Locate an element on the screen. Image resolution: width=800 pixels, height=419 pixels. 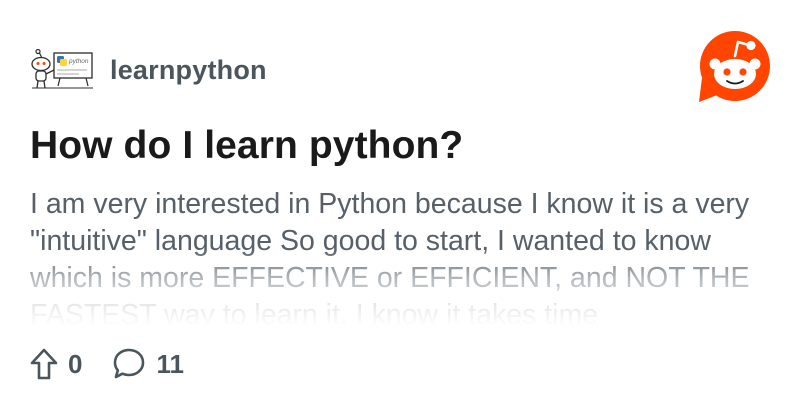
post-title: How do I learn python? is located at coordinates (246, 146).